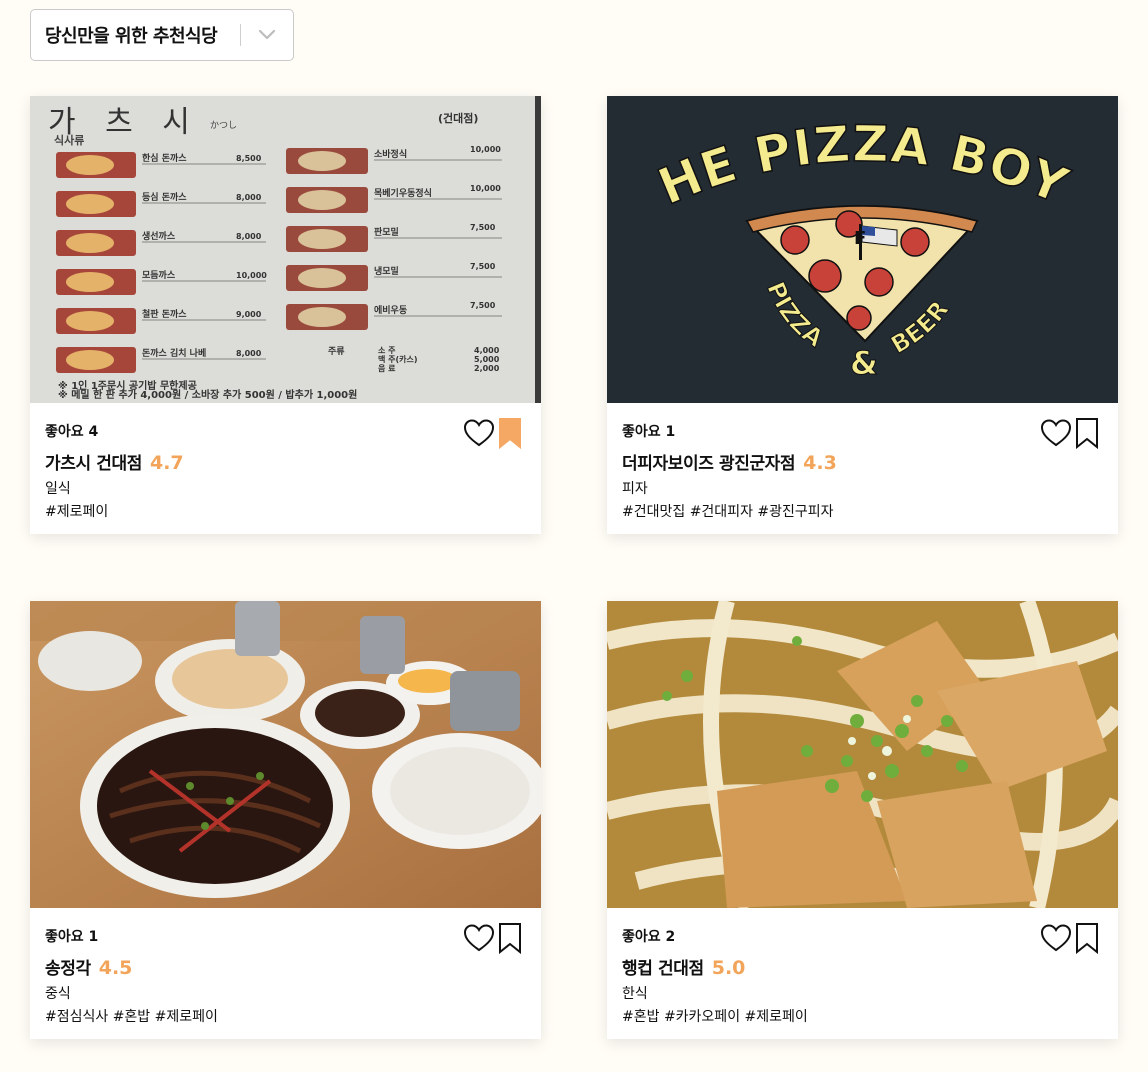 The width and height of the screenshot is (1148, 1072). I want to click on restaurant-name: 송정각, so click(68, 966).